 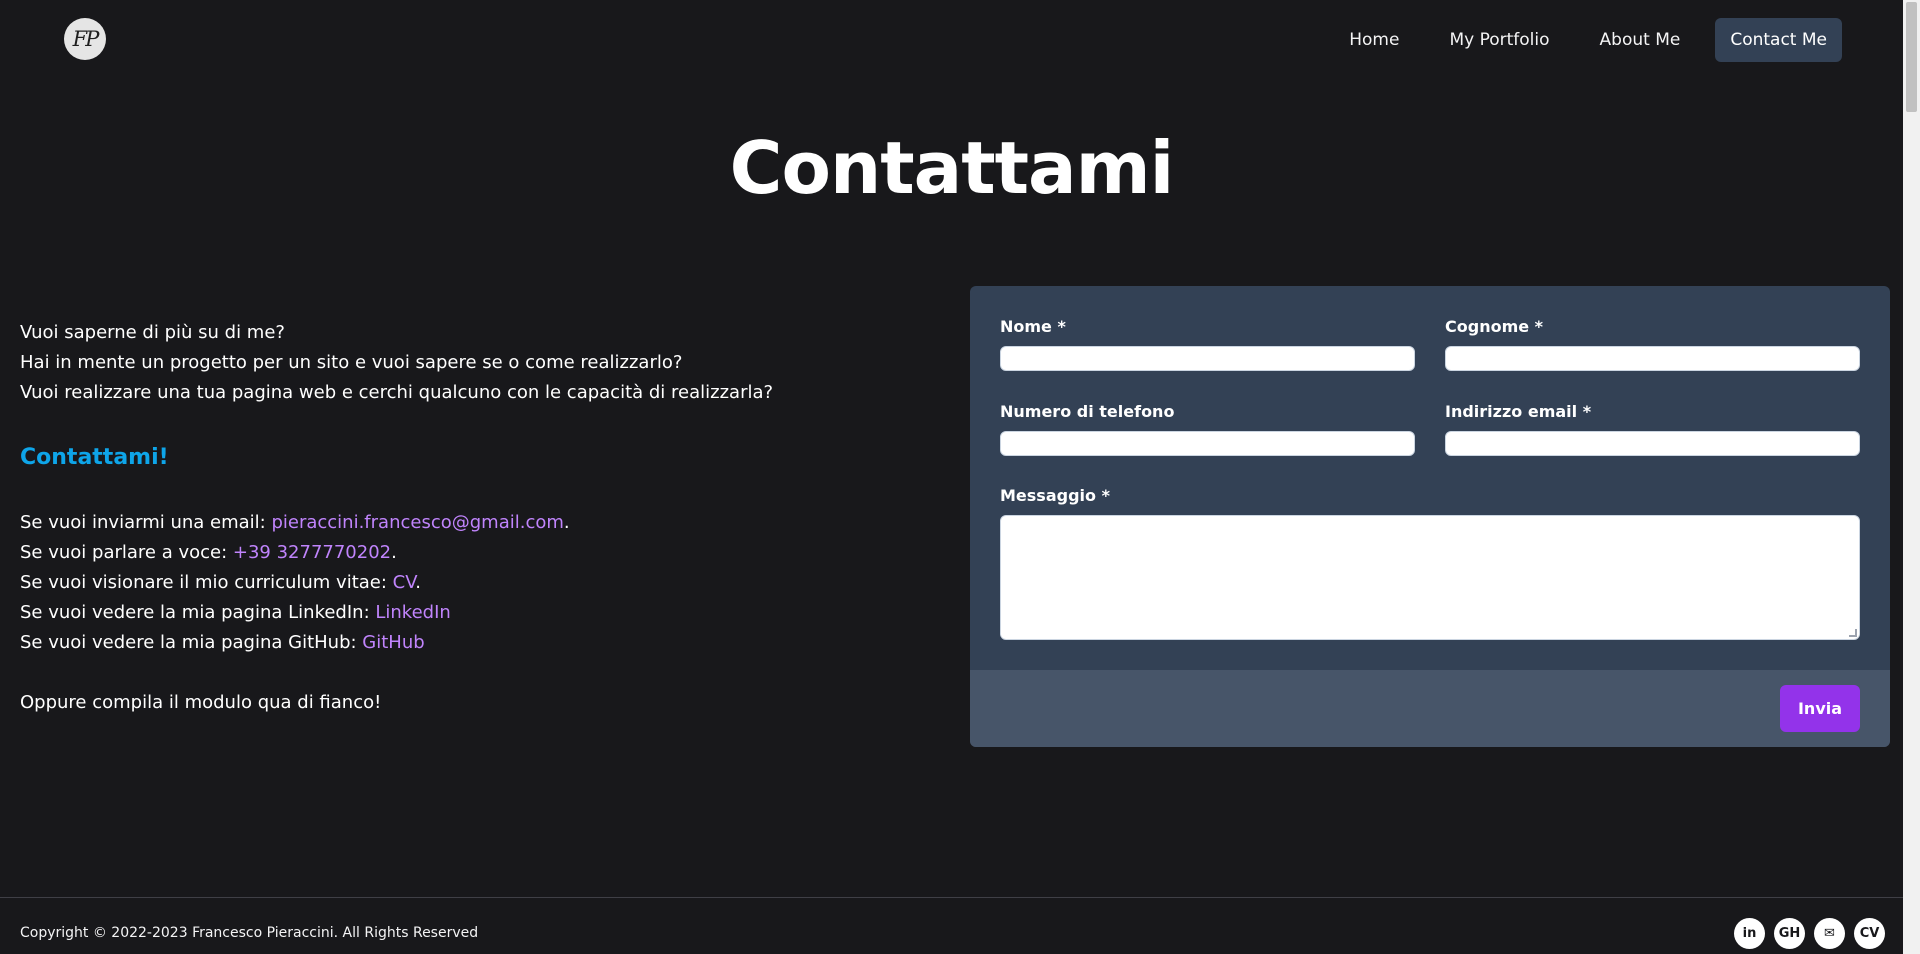 What do you see at coordinates (952, 168) in the screenshot?
I see `page-title: Contattami` at bounding box center [952, 168].